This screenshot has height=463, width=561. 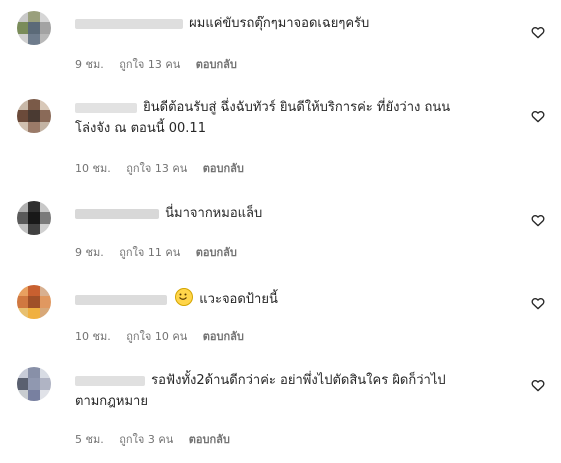 What do you see at coordinates (295, 299) in the screenshot?
I see `comment-text-line: แวะจอดป้ายนี้` at bounding box center [295, 299].